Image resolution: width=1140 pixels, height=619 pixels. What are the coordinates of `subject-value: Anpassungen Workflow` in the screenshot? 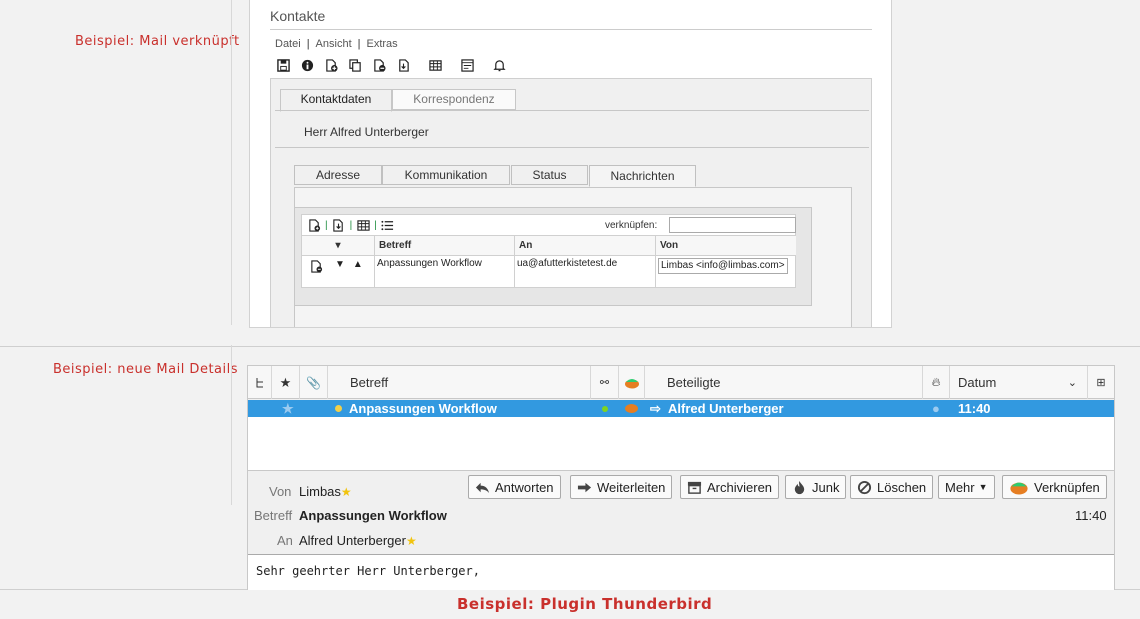 It's located at (373, 515).